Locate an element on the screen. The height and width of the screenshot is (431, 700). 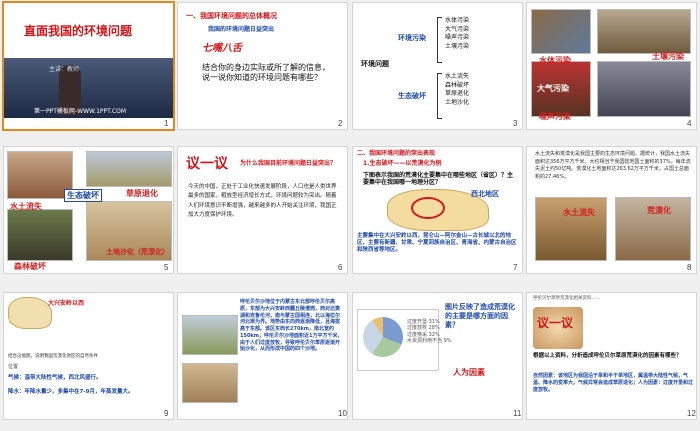
slide7-sub: 1.生态破坏——以荒漠化为例 is located at coordinates (402, 163).